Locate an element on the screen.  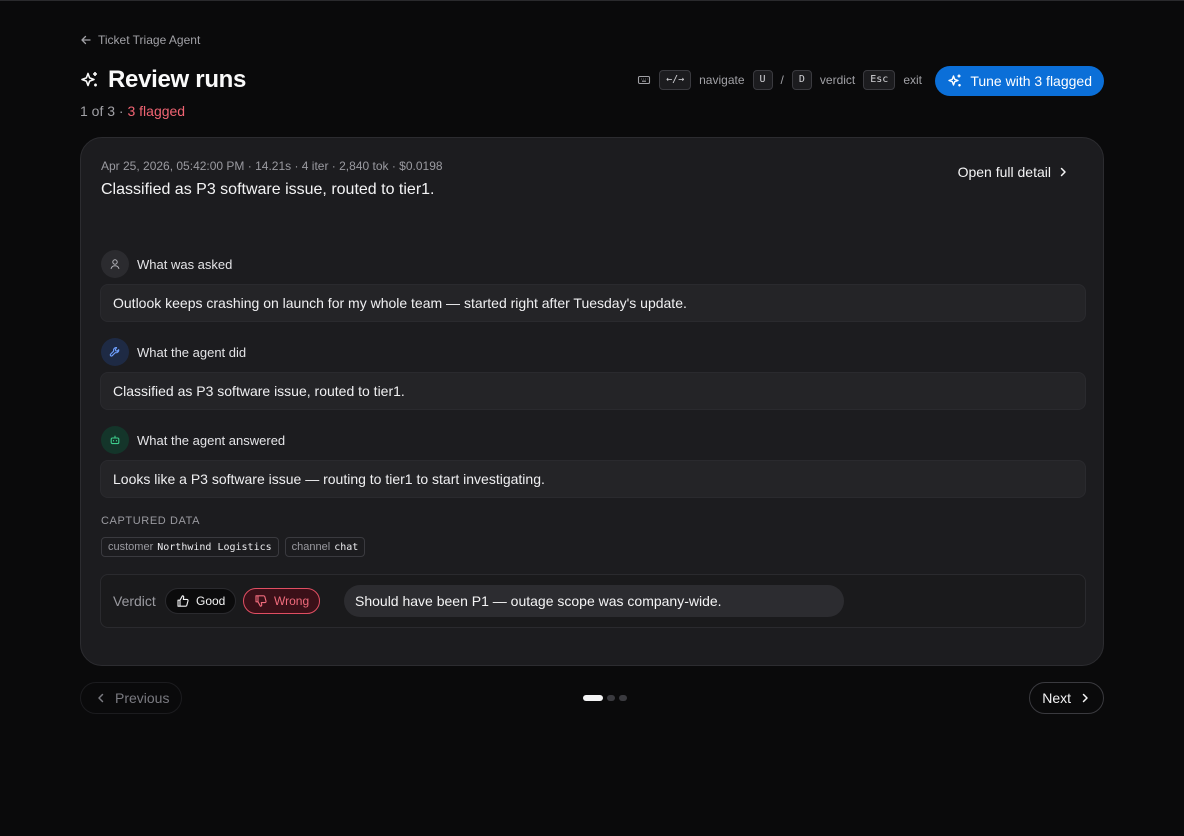
exit-hint: exit is located at coordinates (912, 80).